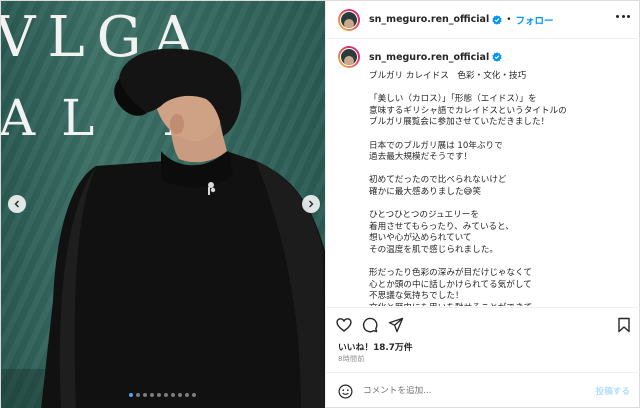 This screenshot has height=408, width=640. Describe the element at coordinates (425, 191) in the screenshot. I see `caption-line: 確かに最大感ありました😅笑` at that location.